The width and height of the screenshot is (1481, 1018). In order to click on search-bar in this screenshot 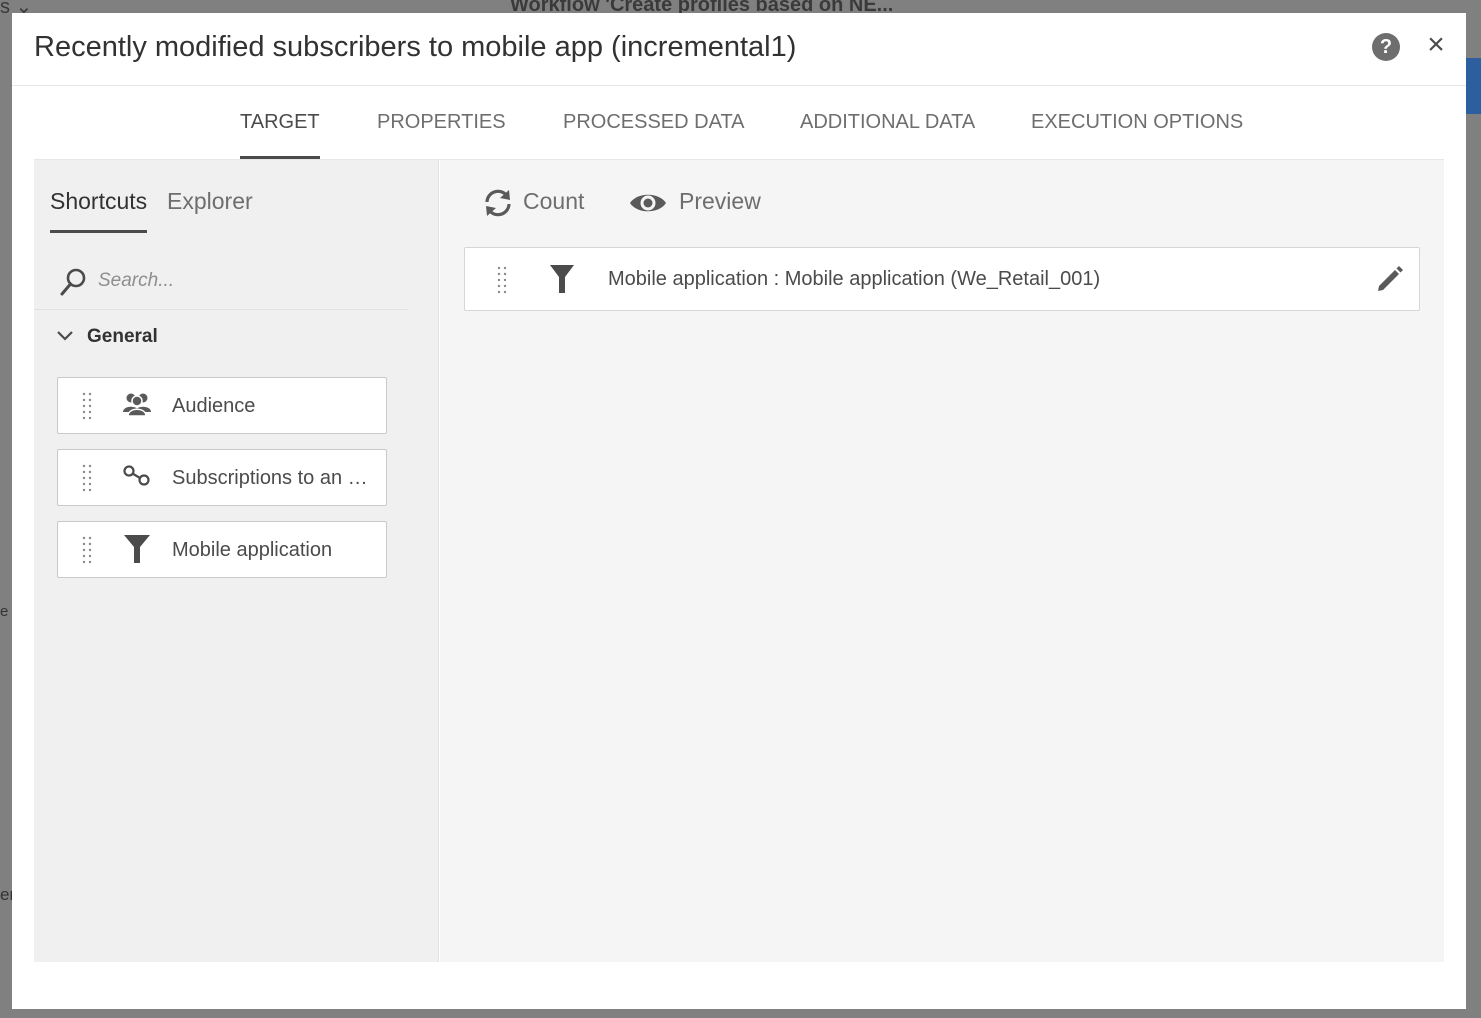, I will do `click(221, 280)`.